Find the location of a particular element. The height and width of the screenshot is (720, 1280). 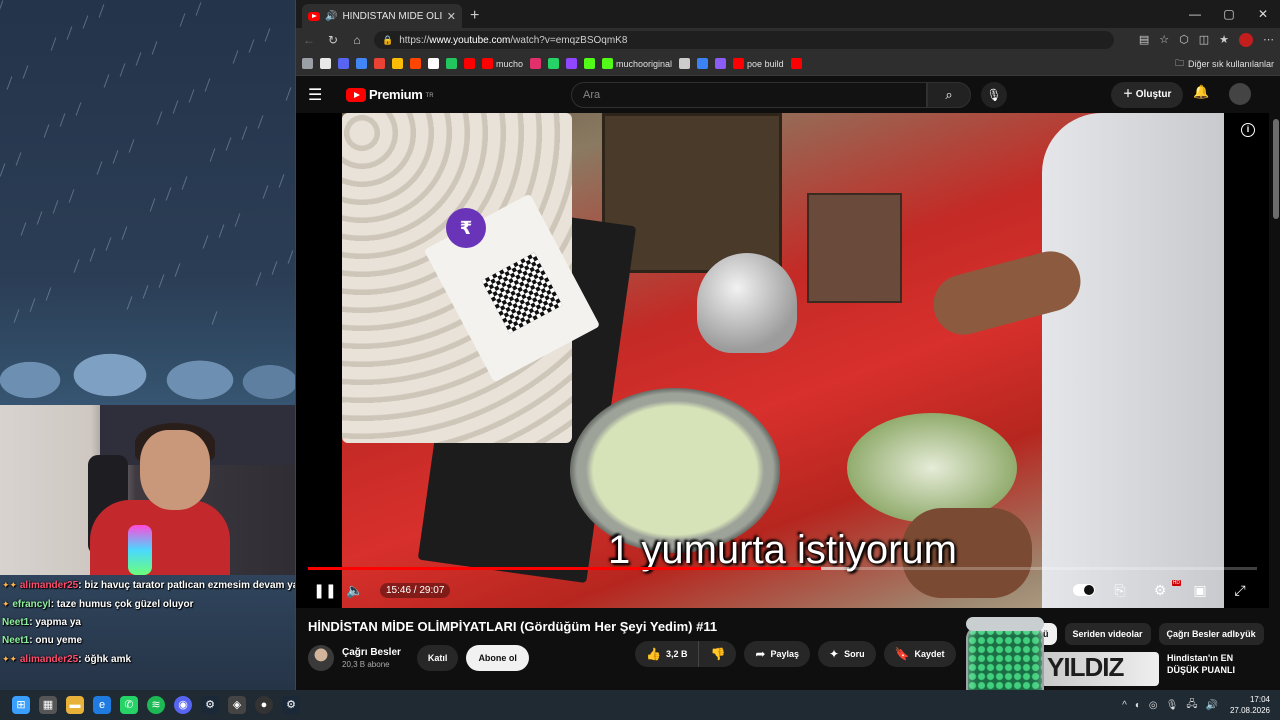

file-explorer-icon: ▬ is located at coordinates (75, 705).